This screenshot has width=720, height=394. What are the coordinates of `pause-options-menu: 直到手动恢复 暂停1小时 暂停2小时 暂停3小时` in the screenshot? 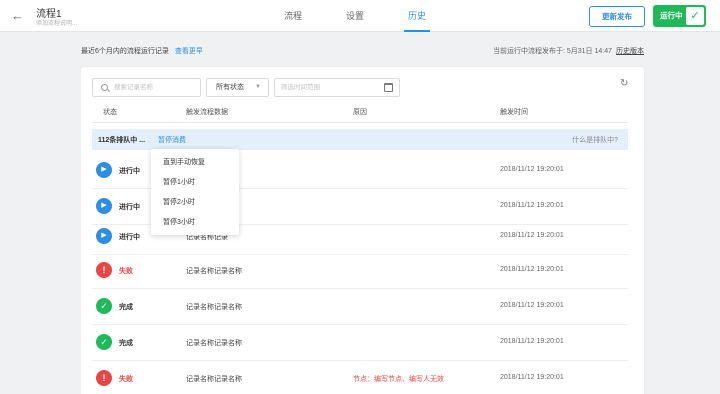 It's located at (195, 192).